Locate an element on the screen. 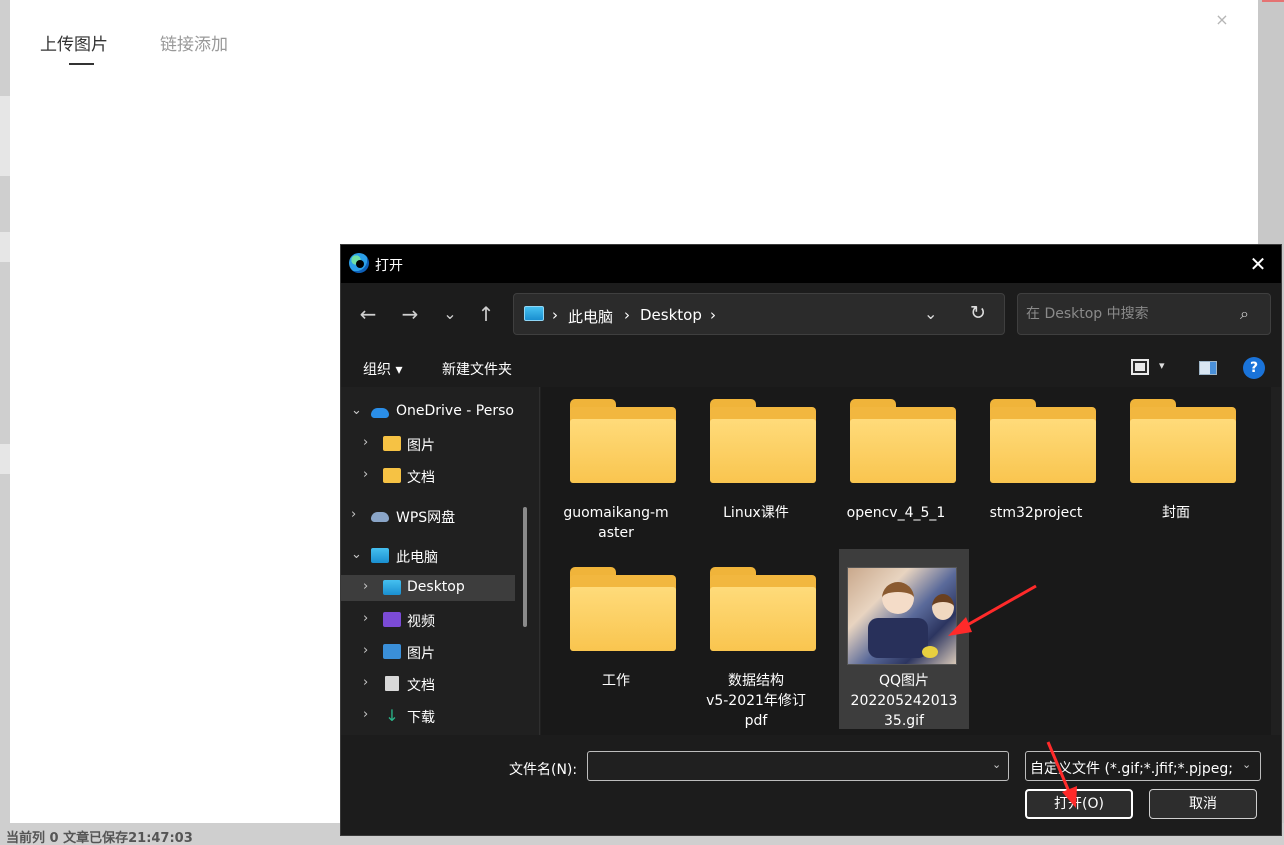 The image size is (1284, 845). search-box: ⌕ is located at coordinates (1144, 314).